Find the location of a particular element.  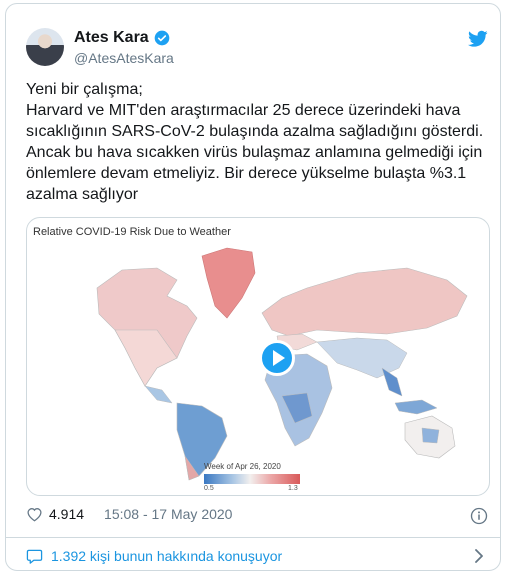

chart-title: Relative COVID-19 Risk Due to Weather is located at coordinates (132, 232).